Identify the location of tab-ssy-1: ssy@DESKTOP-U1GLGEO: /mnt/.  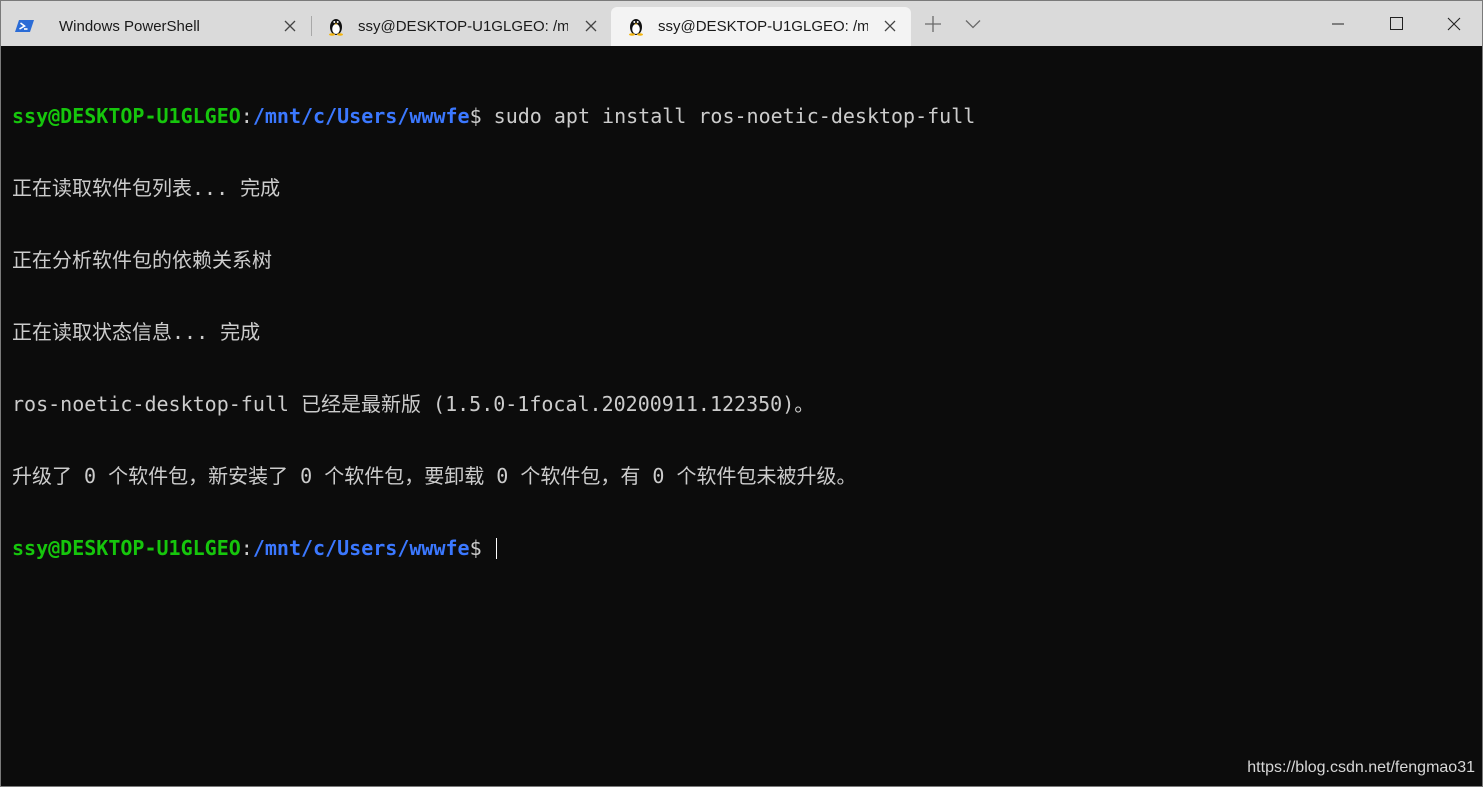
(461, 26).